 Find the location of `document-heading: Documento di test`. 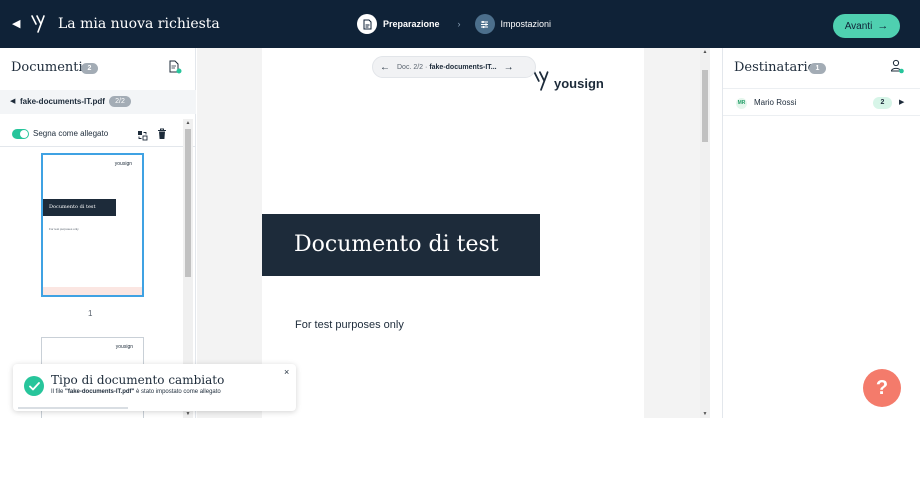

document-heading: Documento di test is located at coordinates (401, 245).